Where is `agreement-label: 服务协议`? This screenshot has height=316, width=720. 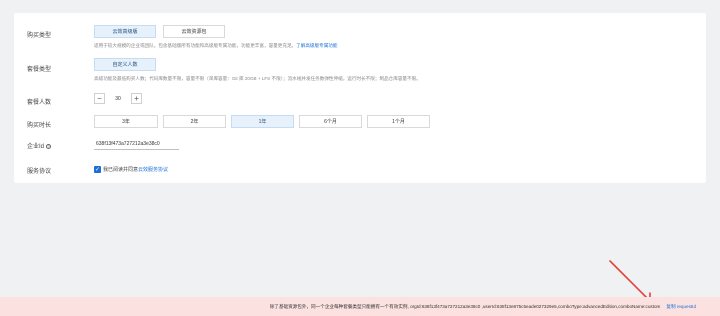
agreement-label: 服务协议 is located at coordinates (39, 172).